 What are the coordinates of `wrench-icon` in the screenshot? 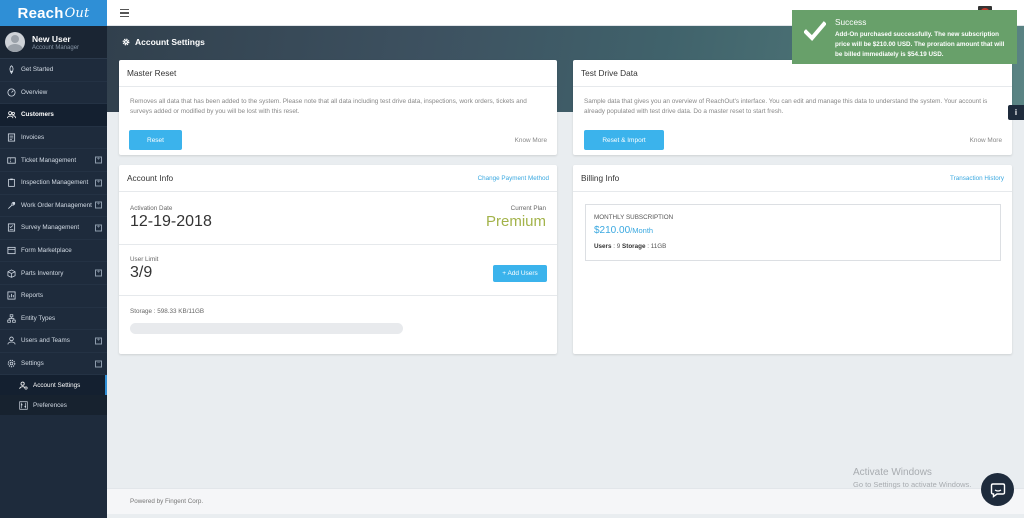 It's located at (11, 205).